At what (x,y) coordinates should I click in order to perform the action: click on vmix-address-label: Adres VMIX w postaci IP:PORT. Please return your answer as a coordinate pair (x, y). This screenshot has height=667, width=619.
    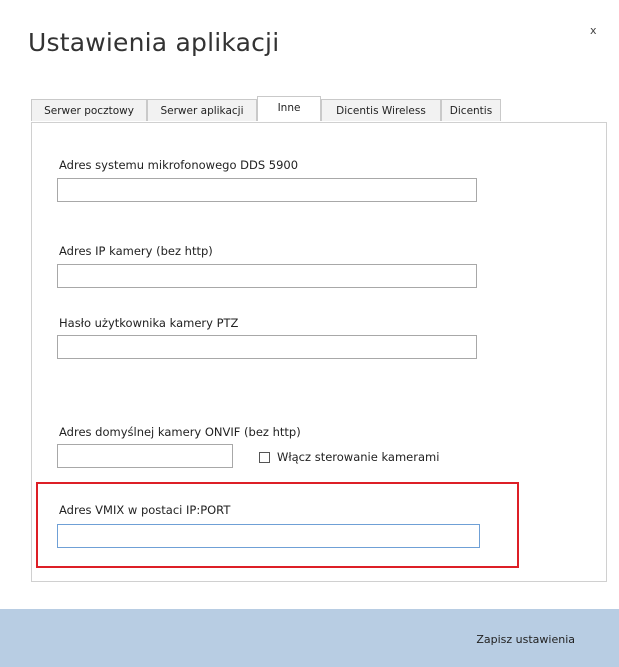
    Looking at the image, I should click on (145, 510).